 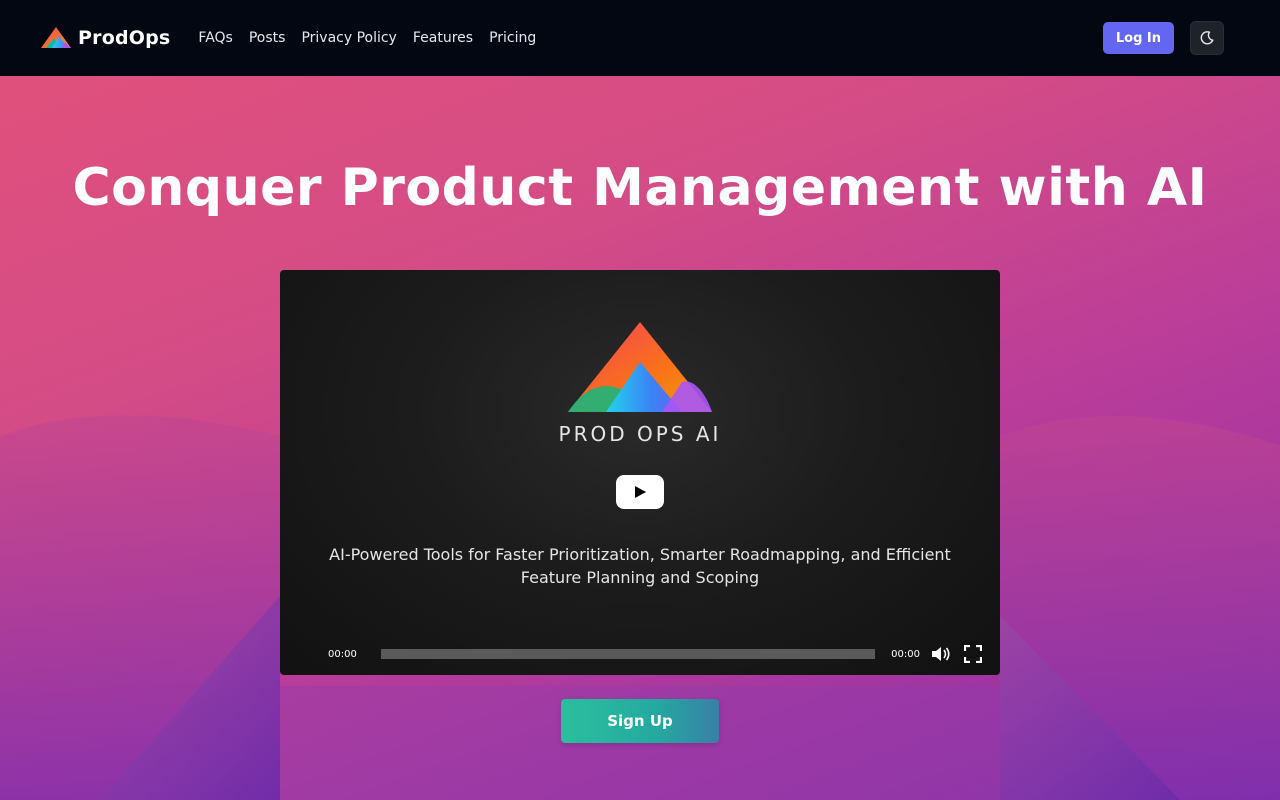 What do you see at coordinates (640, 577) in the screenshot?
I see `video-caption-line-2: Feature Planning and Scoping` at bounding box center [640, 577].